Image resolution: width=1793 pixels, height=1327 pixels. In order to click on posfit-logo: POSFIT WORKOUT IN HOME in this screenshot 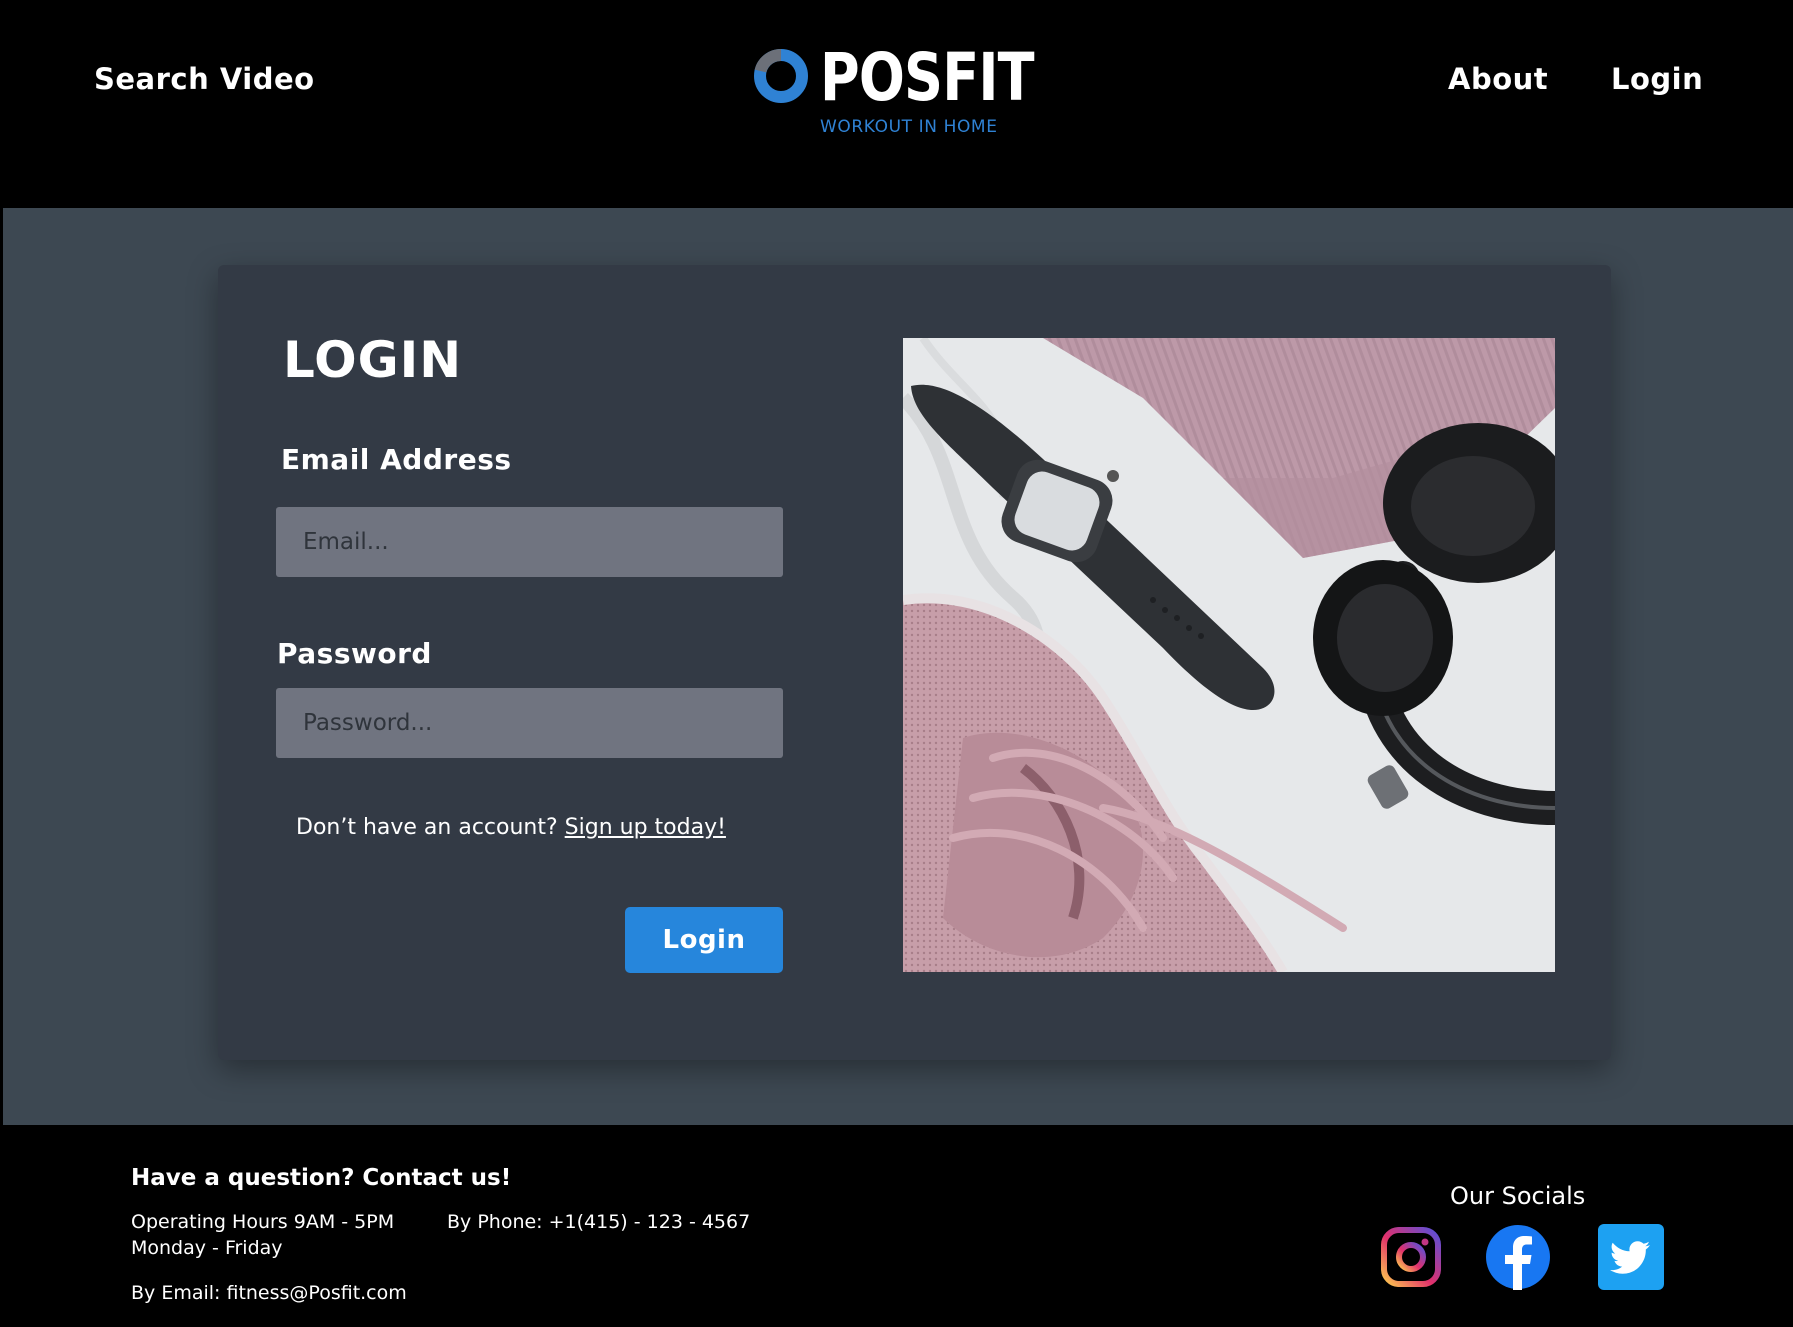, I will do `click(892, 95)`.